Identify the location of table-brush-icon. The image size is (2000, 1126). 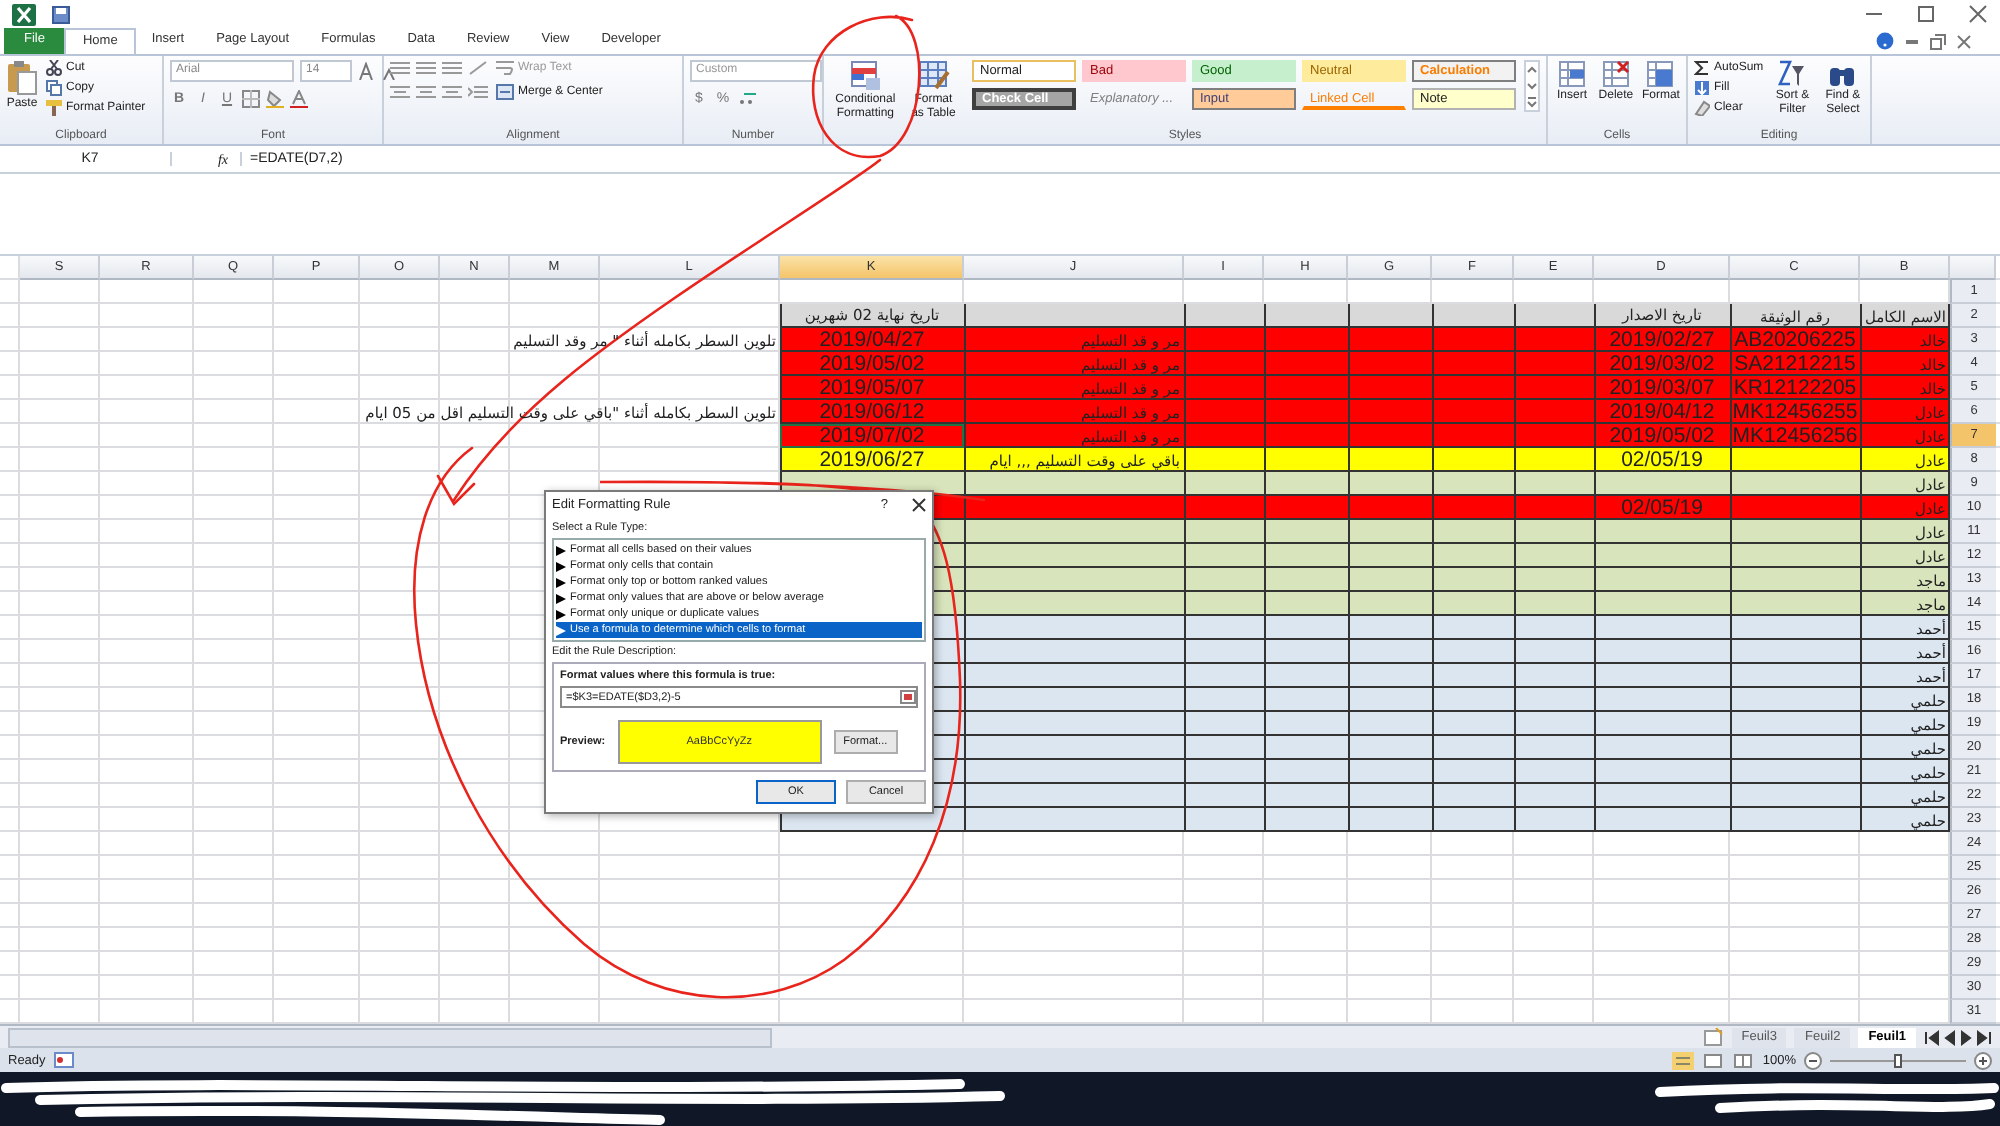
(933, 76).